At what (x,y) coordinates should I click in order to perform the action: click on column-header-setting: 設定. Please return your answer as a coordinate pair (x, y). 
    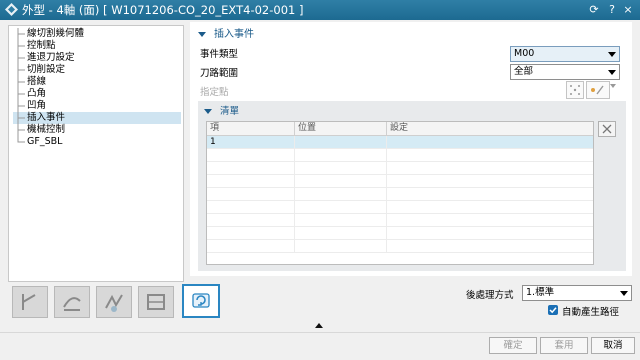
    Looking at the image, I should click on (490, 128).